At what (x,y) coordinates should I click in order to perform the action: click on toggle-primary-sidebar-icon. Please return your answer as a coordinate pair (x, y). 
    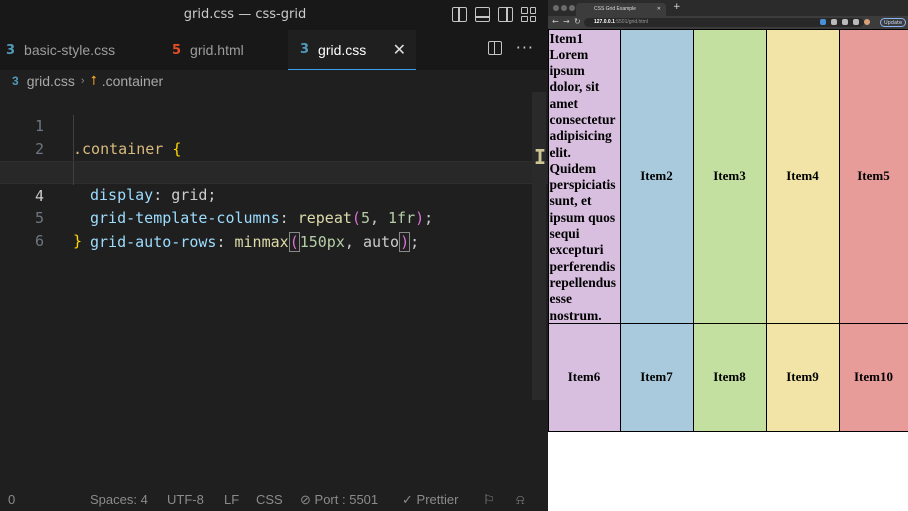
    Looking at the image, I should click on (459, 14).